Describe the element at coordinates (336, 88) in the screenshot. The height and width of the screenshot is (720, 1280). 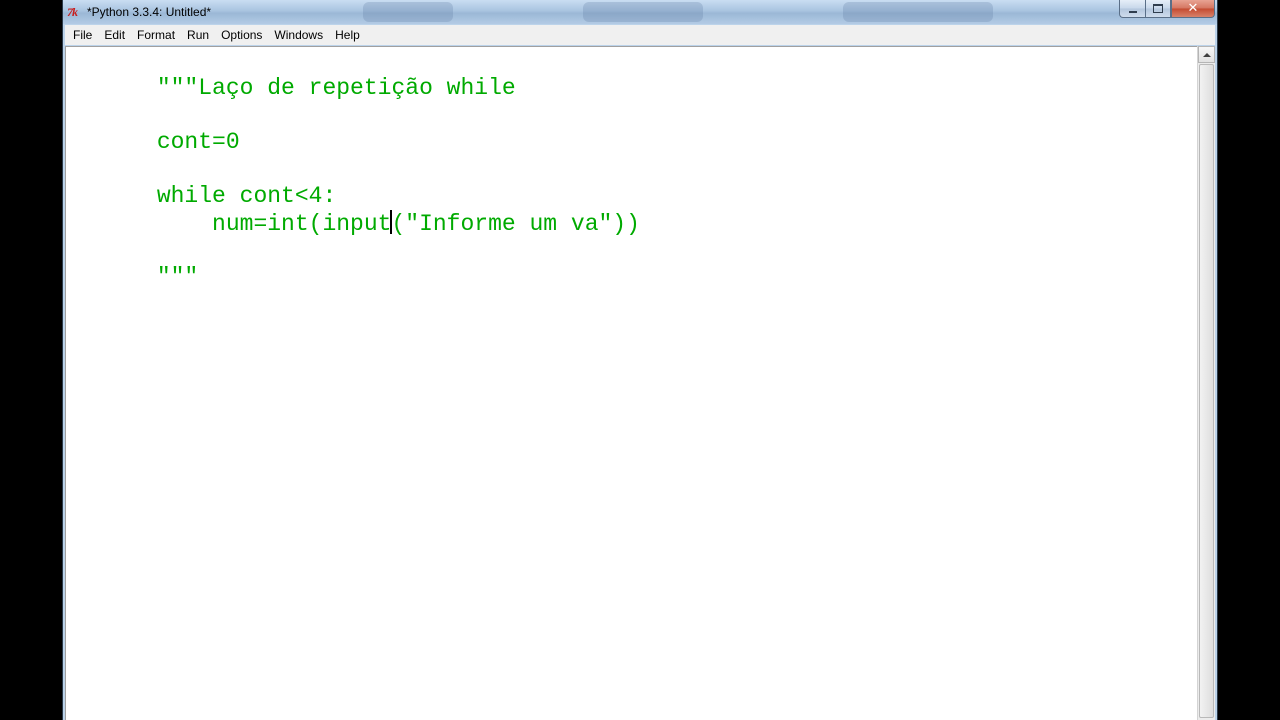
I see `docstring-open: """Laço de repetição while` at that location.